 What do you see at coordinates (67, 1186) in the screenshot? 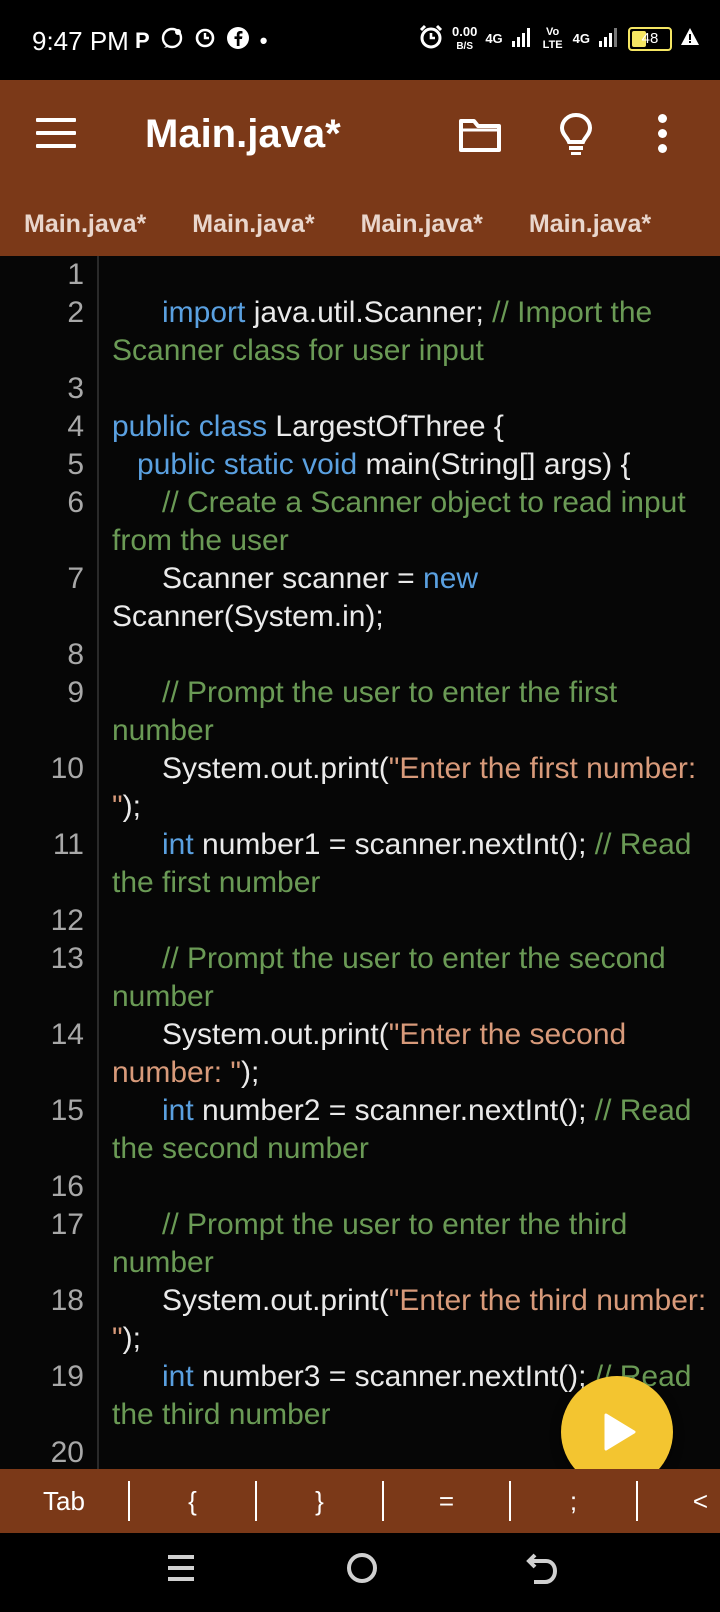
I see `line-number: 16` at bounding box center [67, 1186].